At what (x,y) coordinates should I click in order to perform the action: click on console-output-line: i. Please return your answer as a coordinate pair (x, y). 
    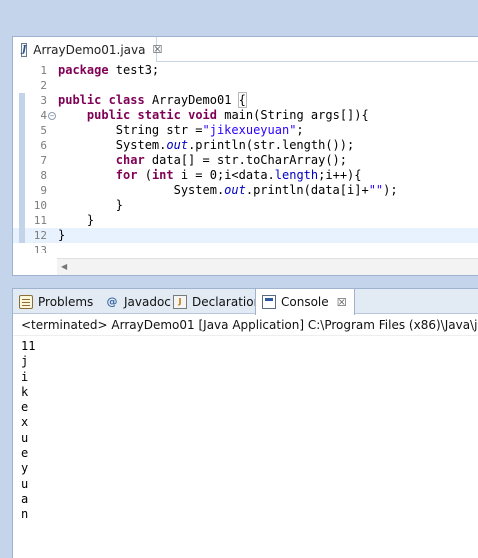
    Looking at the image, I should click on (25, 376).